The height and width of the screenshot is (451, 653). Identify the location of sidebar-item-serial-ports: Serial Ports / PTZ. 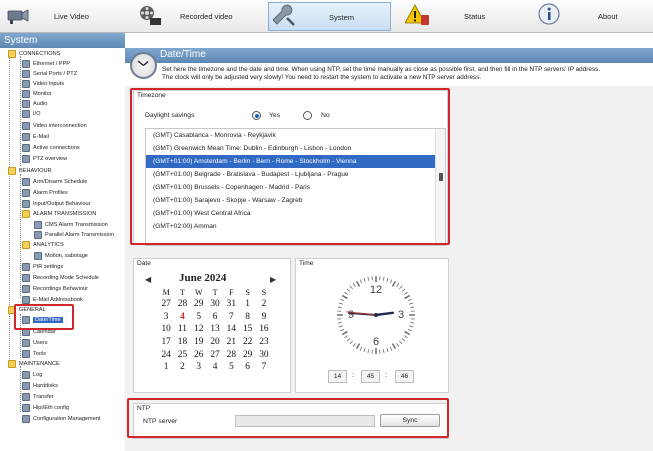
(49, 73).